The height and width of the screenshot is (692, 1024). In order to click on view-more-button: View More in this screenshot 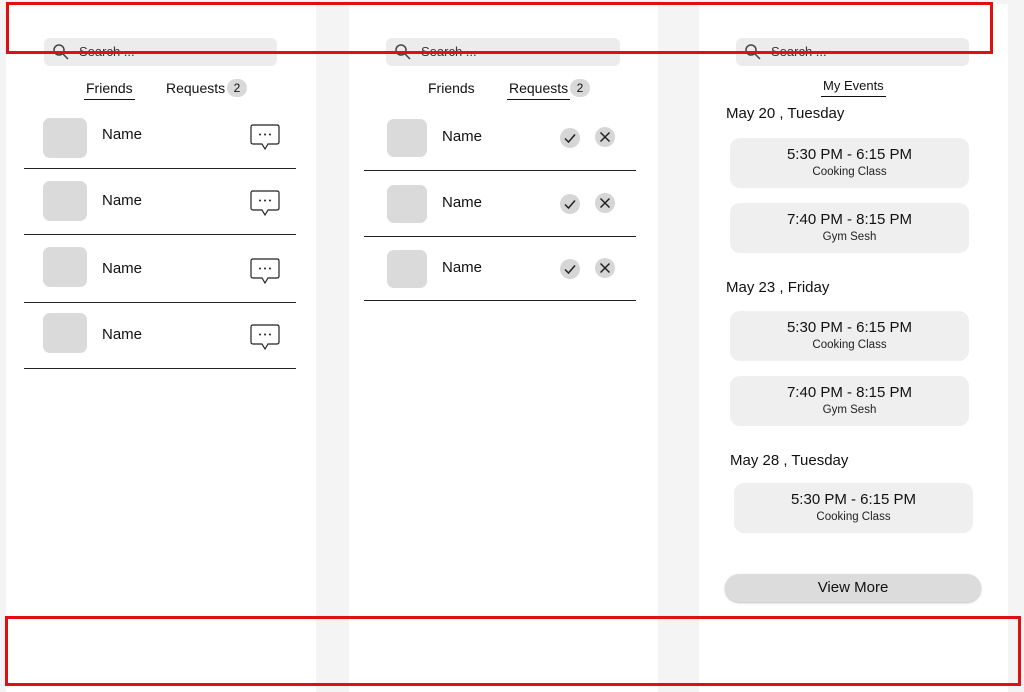, I will do `click(853, 588)`.